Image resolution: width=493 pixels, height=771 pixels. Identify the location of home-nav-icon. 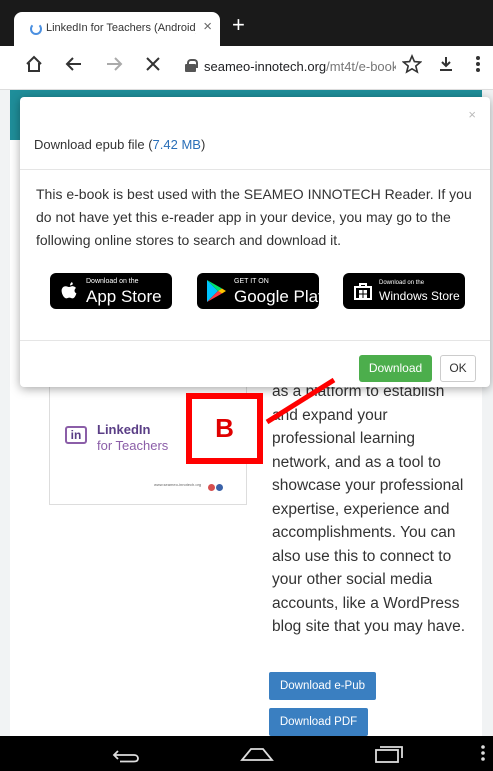
(257, 756).